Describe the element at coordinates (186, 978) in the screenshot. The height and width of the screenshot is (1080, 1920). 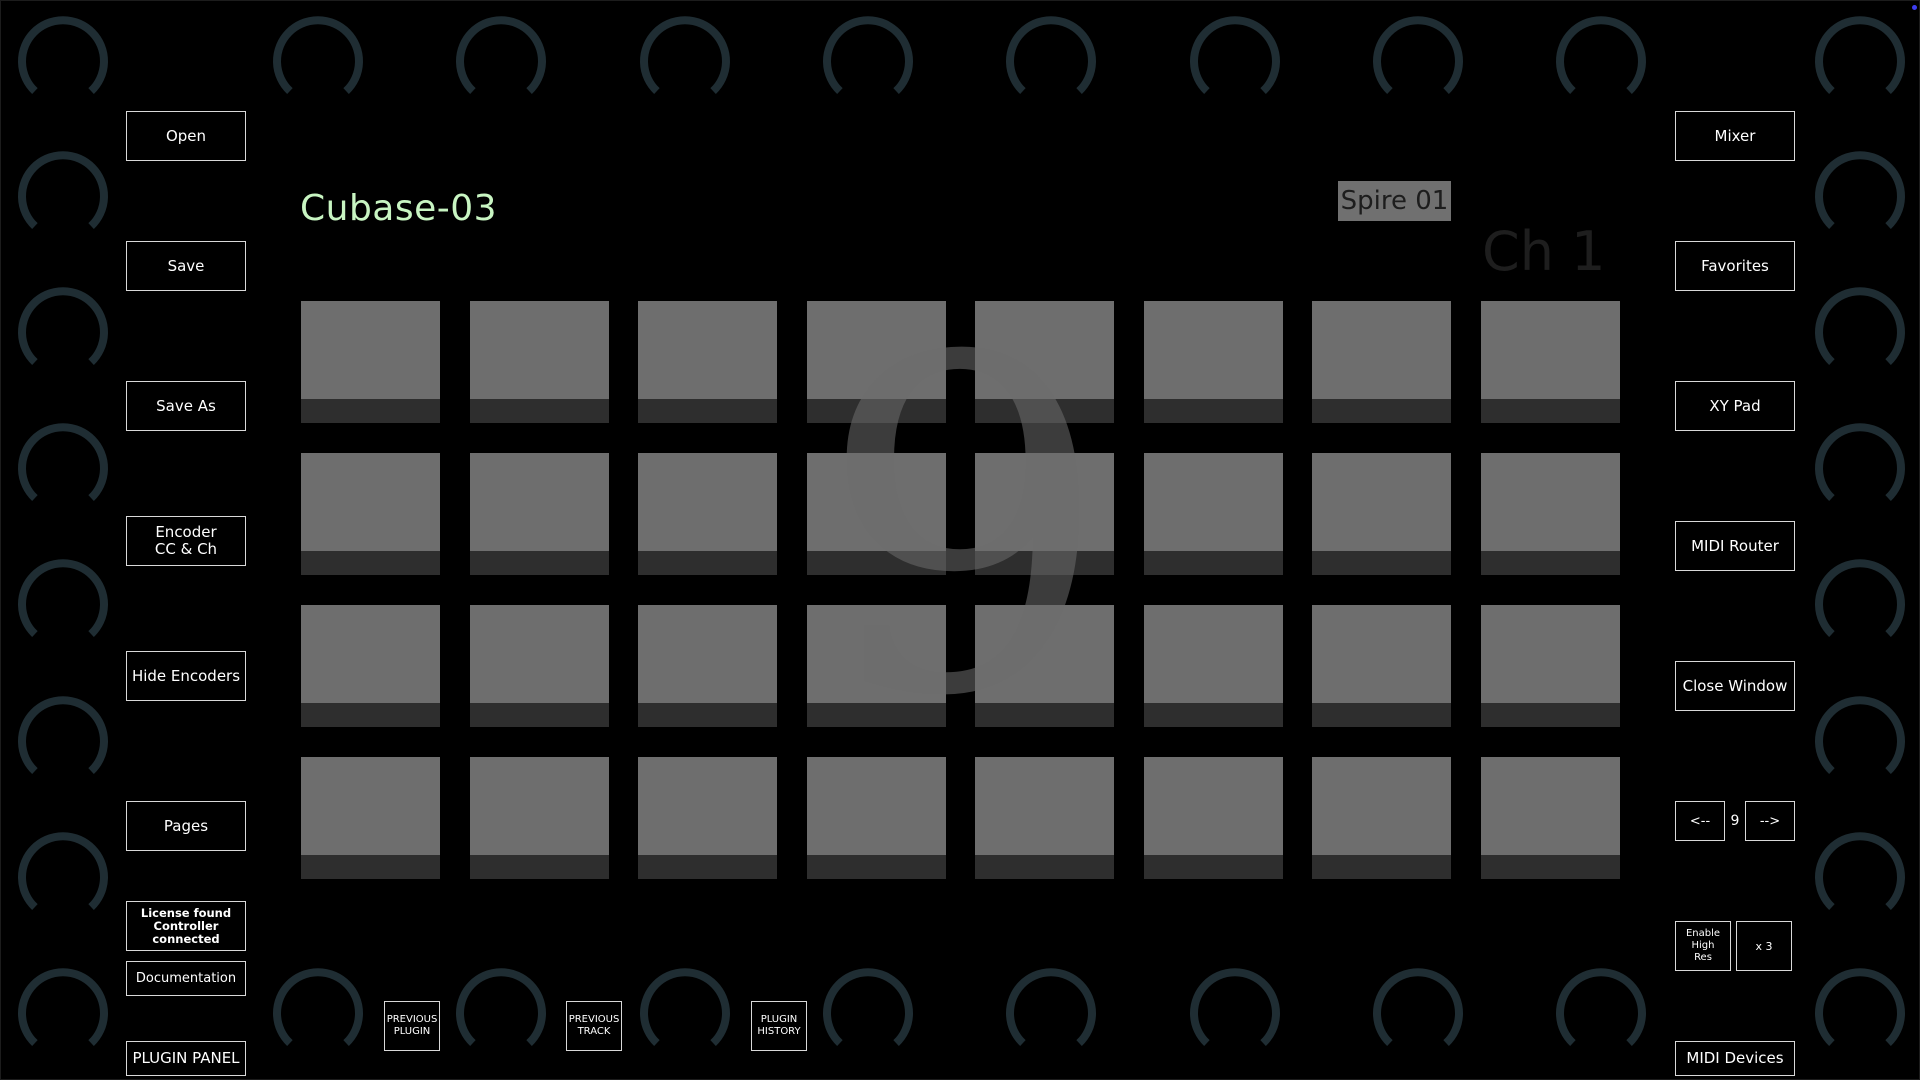
I see `documentation-button: Documentation` at that location.